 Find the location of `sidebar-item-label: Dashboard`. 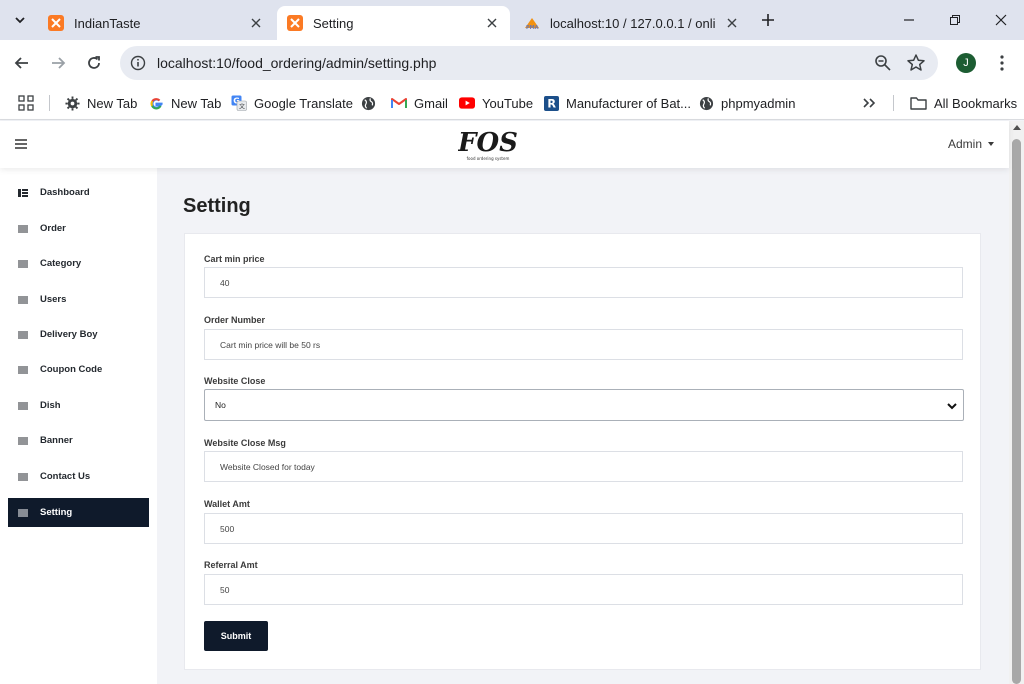

sidebar-item-label: Dashboard is located at coordinates (65, 192).